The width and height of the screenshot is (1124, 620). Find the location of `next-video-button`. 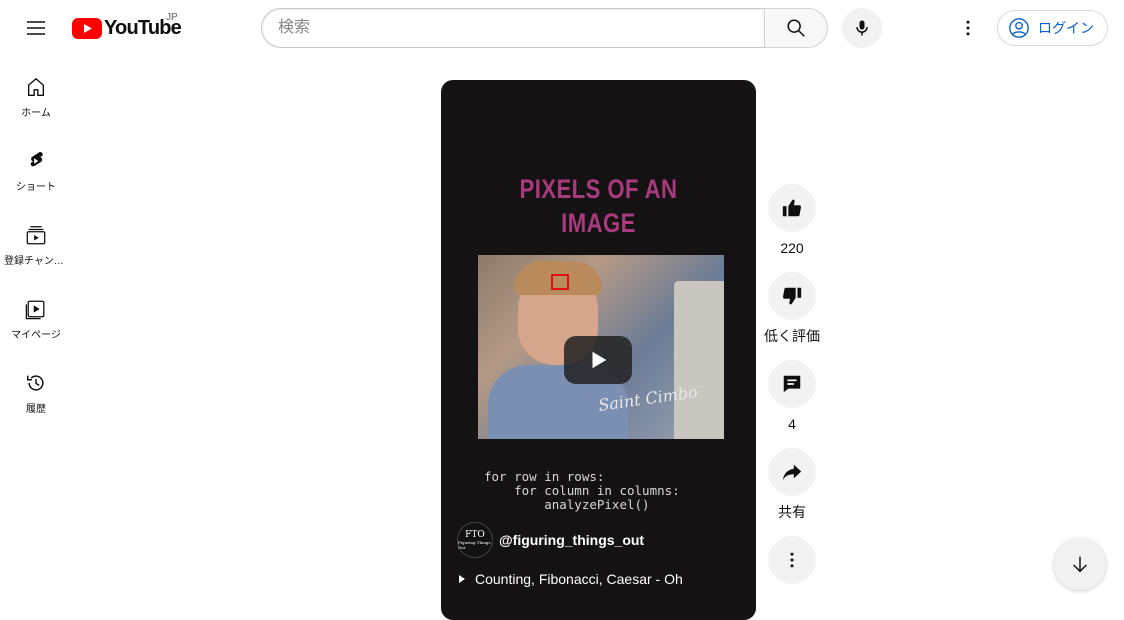

next-video-button is located at coordinates (1080, 564).